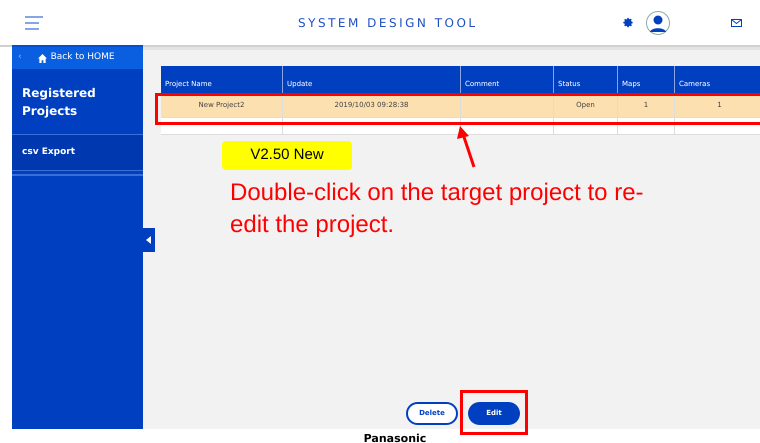  Describe the element at coordinates (395, 437) in the screenshot. I see `brand-logo: Panasonic` at that location.